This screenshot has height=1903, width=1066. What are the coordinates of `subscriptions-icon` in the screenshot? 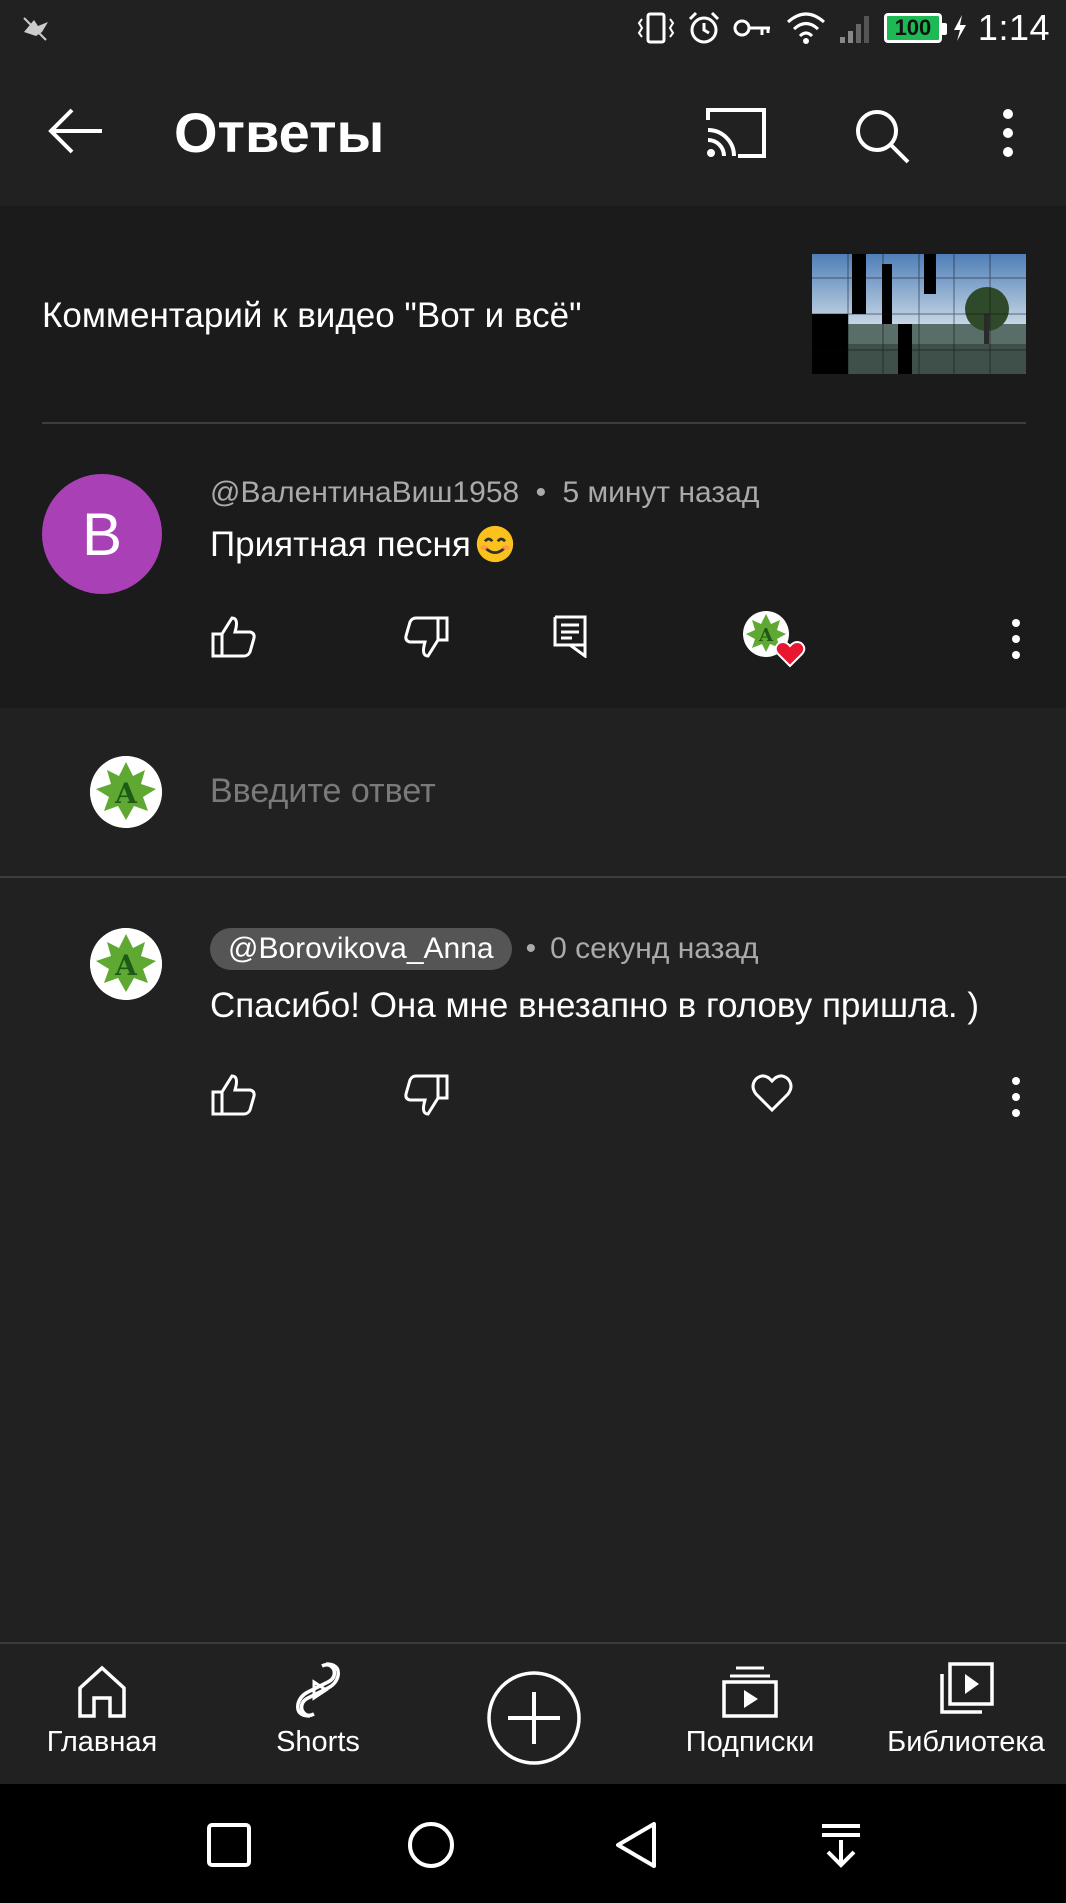 It's located at (750, 1692).